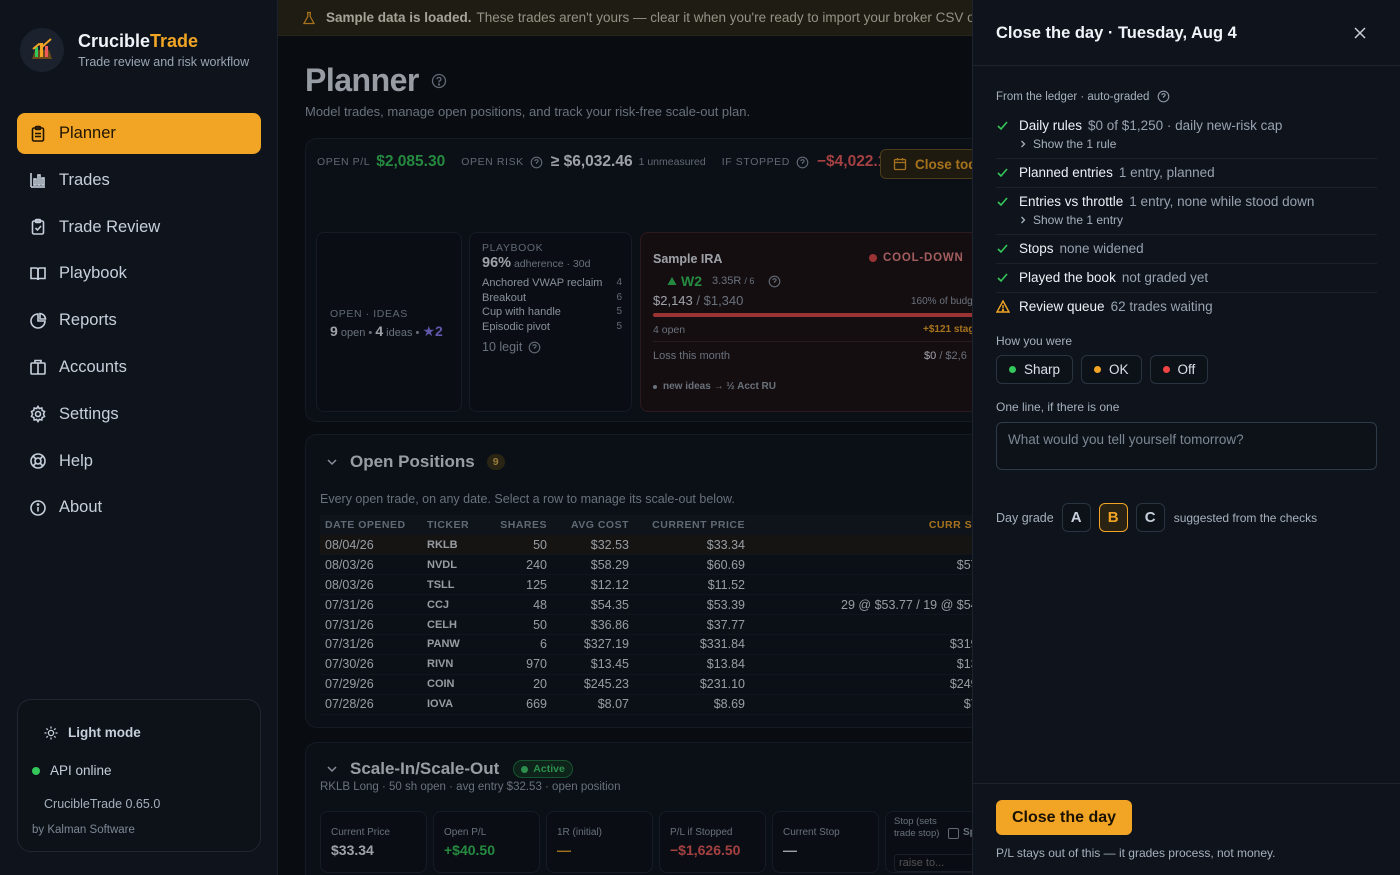 The image size is (1400, 875). I want to click on check-detail: $0 of $1,250 · daily new-risk cap, so click(1185, 125).